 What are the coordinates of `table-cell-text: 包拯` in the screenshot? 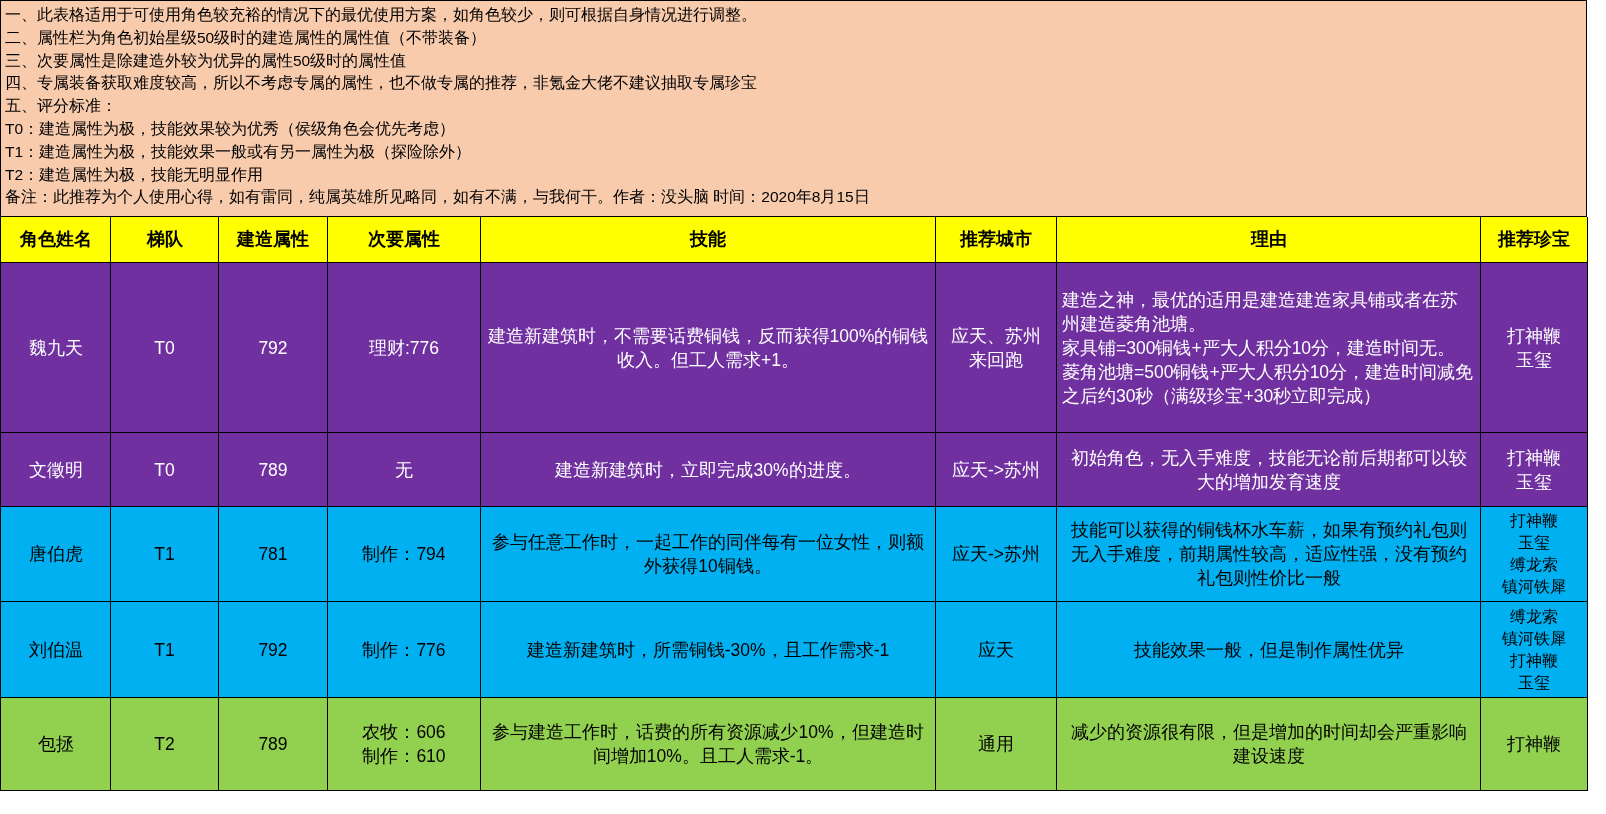 It's located at (55, 744).